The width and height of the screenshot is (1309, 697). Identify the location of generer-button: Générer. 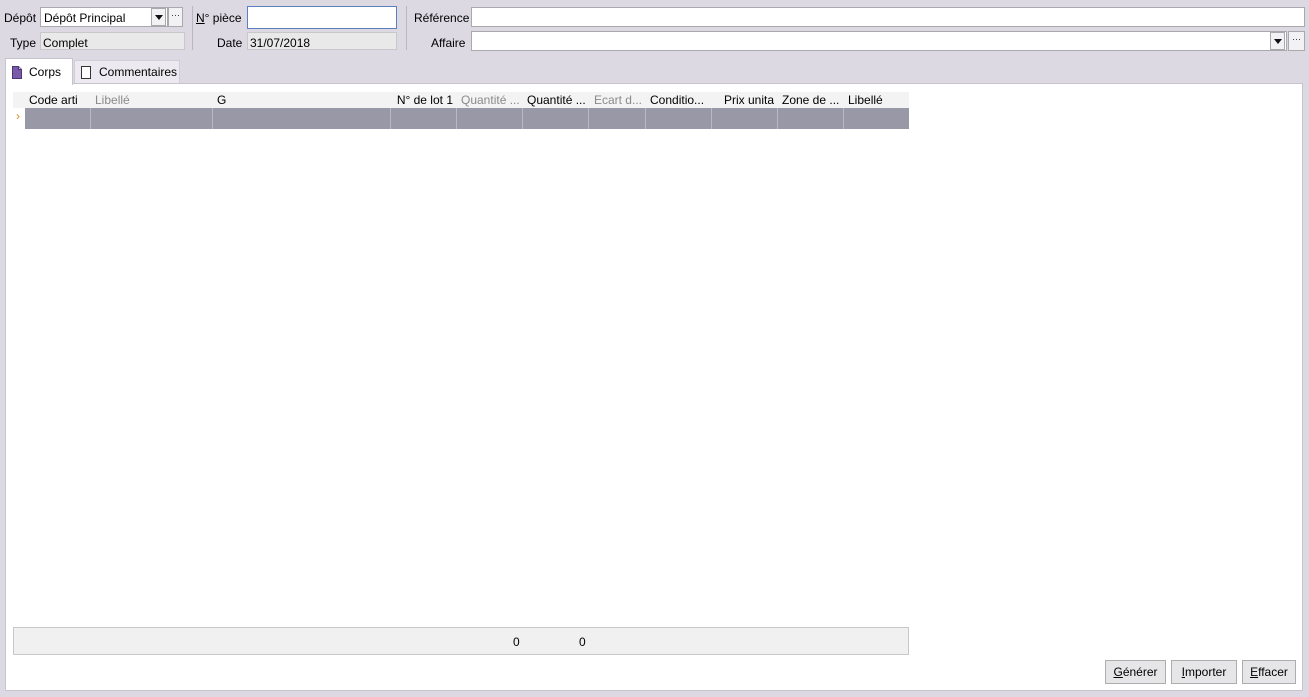
(1135, 672).